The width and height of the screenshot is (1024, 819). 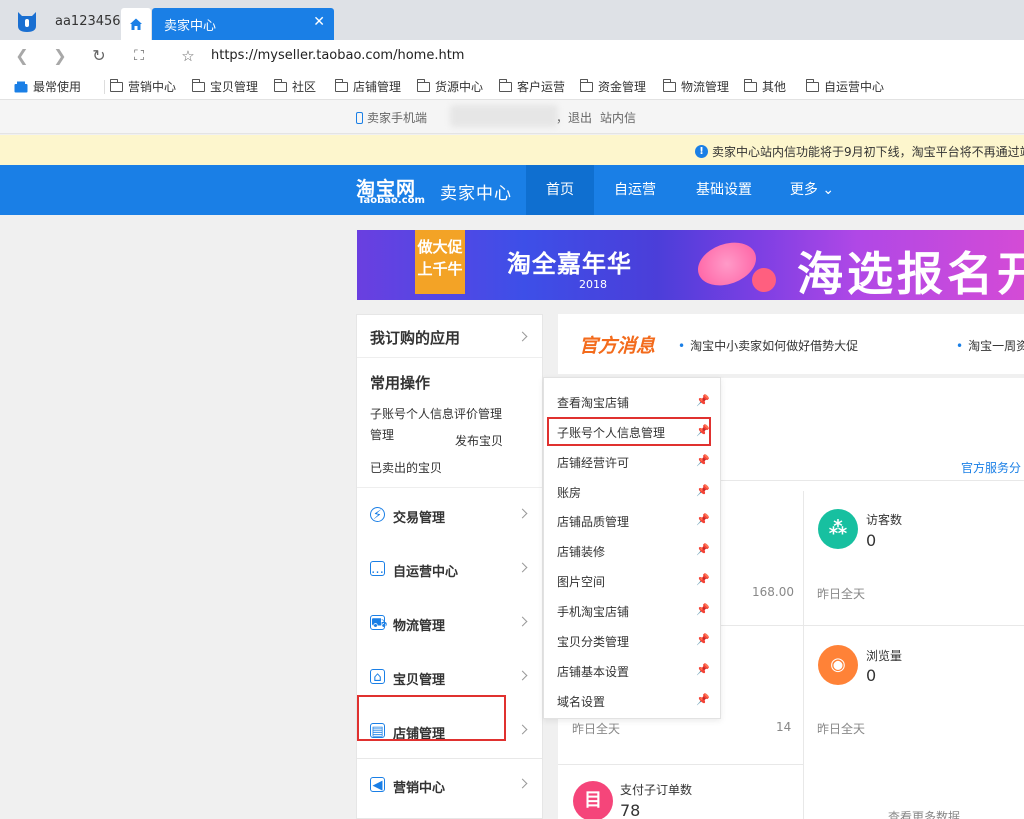 What do you see at coordinates (379, 623) in the screenshot?
I see `truck-icon: ⛟` at bounding box center [379, 623].